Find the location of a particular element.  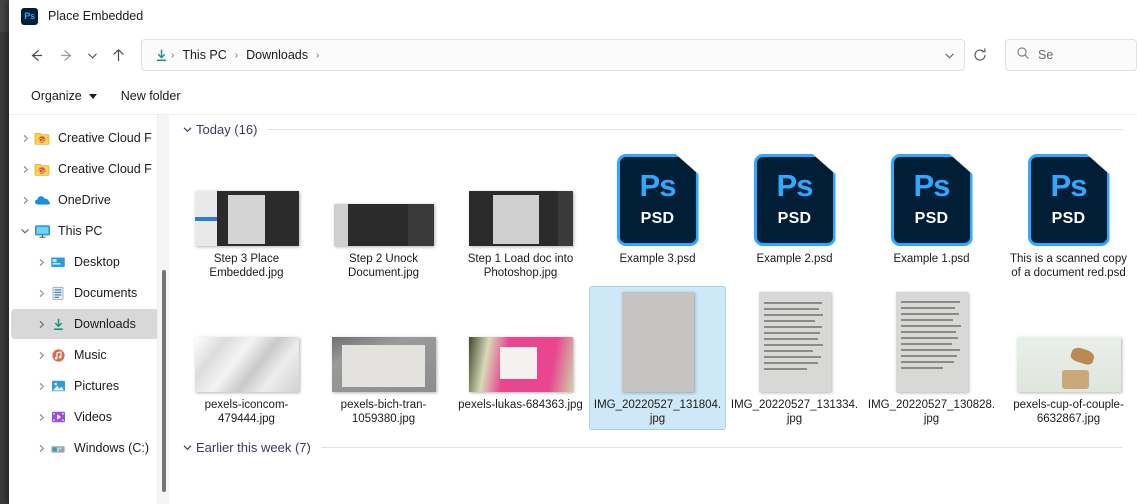

group-header-today: Today (16) is located at coordinates (657, 129).